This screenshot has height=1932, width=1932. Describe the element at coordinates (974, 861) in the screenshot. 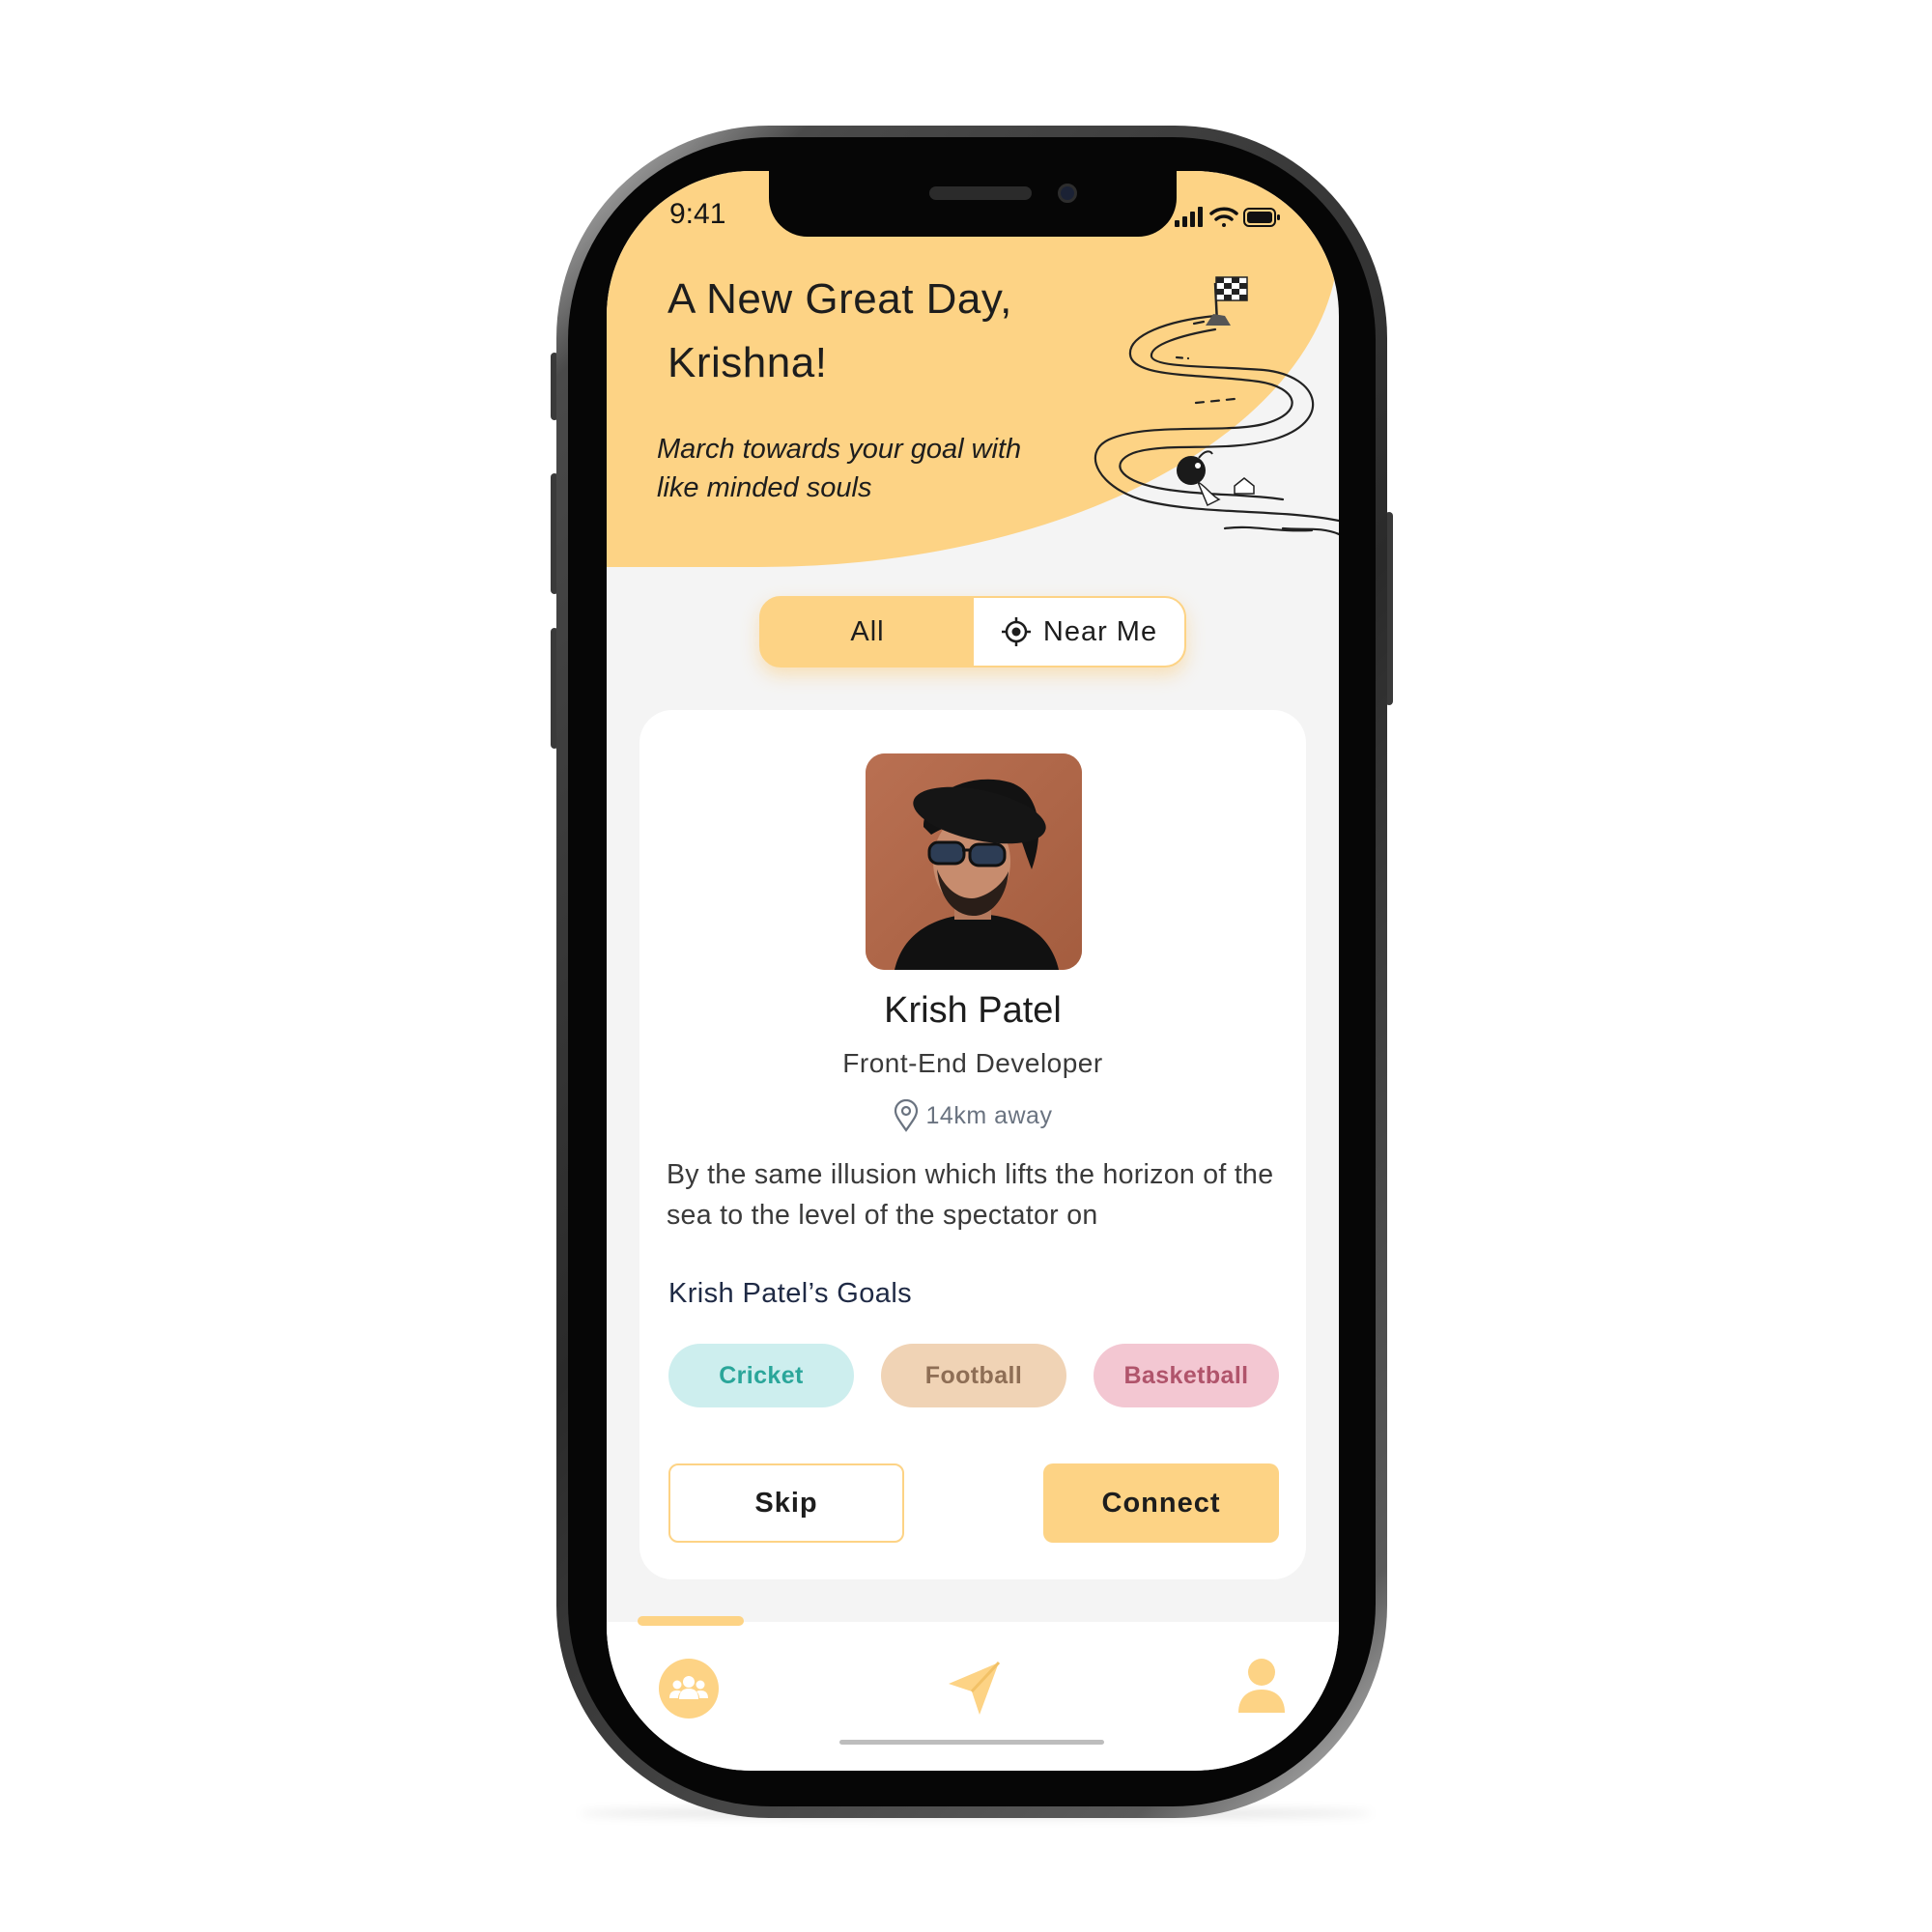

I see `profile-photo` at that location.